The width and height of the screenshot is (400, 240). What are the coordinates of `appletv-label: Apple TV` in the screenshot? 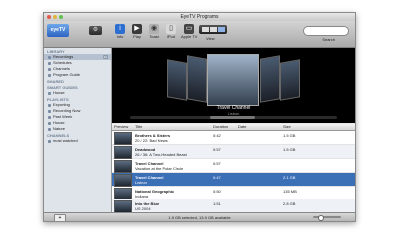 It's located at (189, 36).